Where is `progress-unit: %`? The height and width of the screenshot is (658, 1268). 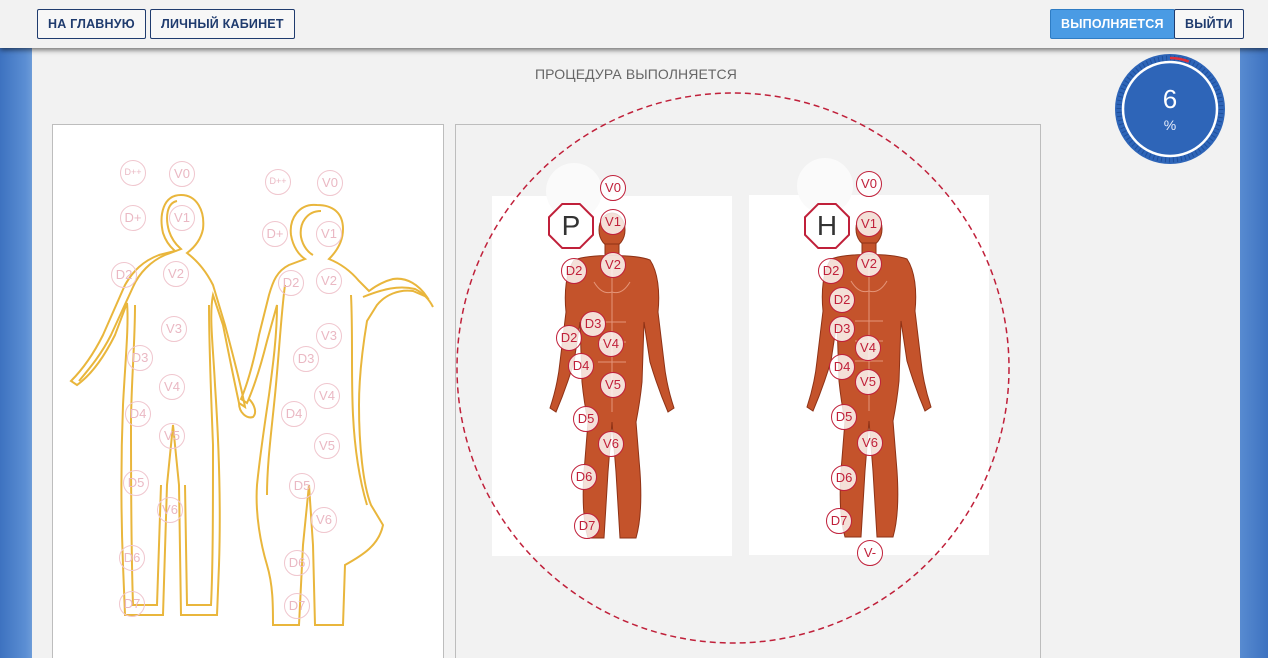 progress-unit: % is located at coordinates (1170, 125).